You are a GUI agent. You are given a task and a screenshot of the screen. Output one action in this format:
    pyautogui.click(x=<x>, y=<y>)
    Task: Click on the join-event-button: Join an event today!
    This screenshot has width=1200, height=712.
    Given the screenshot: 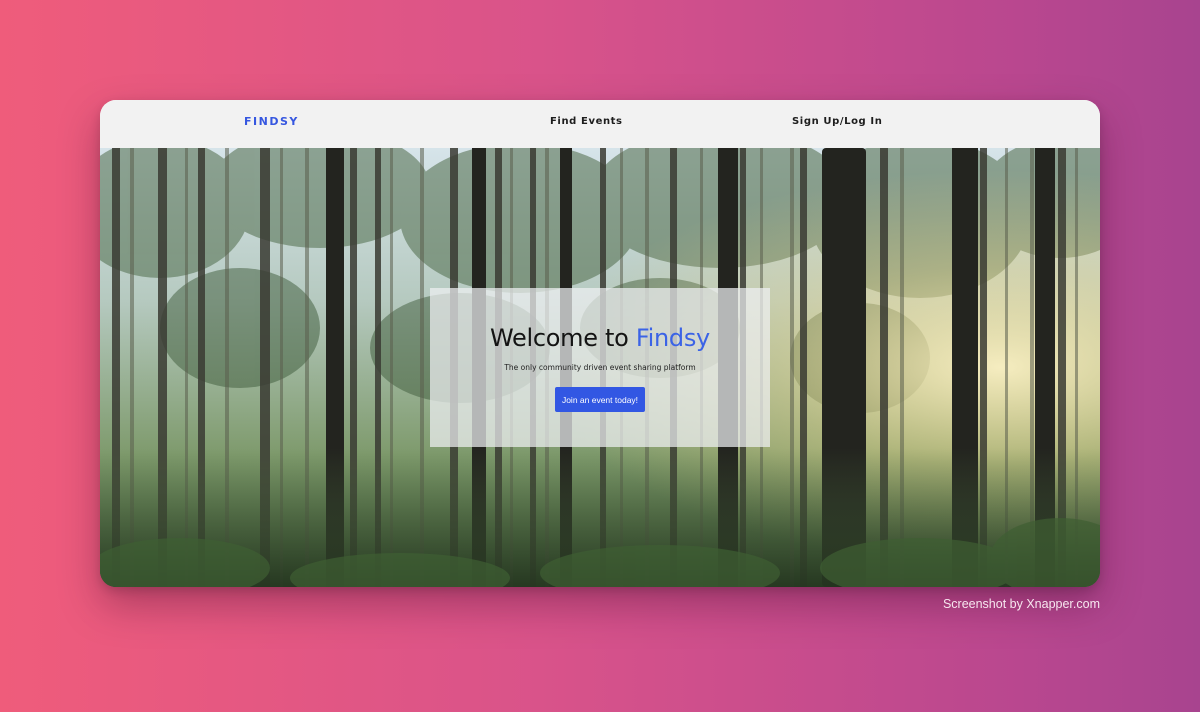 What is the action you would take?
    pyautogui.click(x=600, y=399)
    